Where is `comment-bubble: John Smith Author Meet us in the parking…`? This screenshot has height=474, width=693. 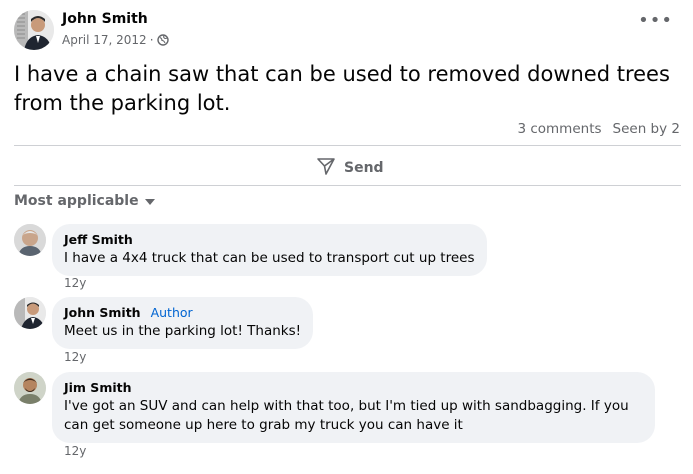 comment-bubble: John Smith Author Meet us in the parking… is located at coordinates (183, 323).